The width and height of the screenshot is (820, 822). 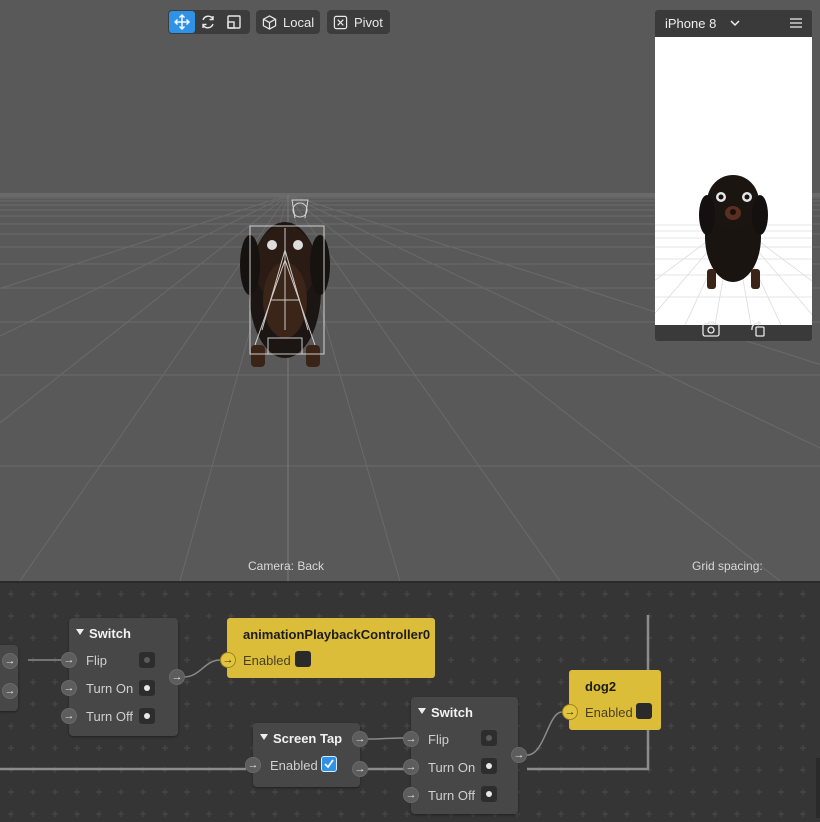 What do you see at coordinates (294, 765) in the screenshot?
I see `port-label: Enabled` at bounding box center [294, 765].